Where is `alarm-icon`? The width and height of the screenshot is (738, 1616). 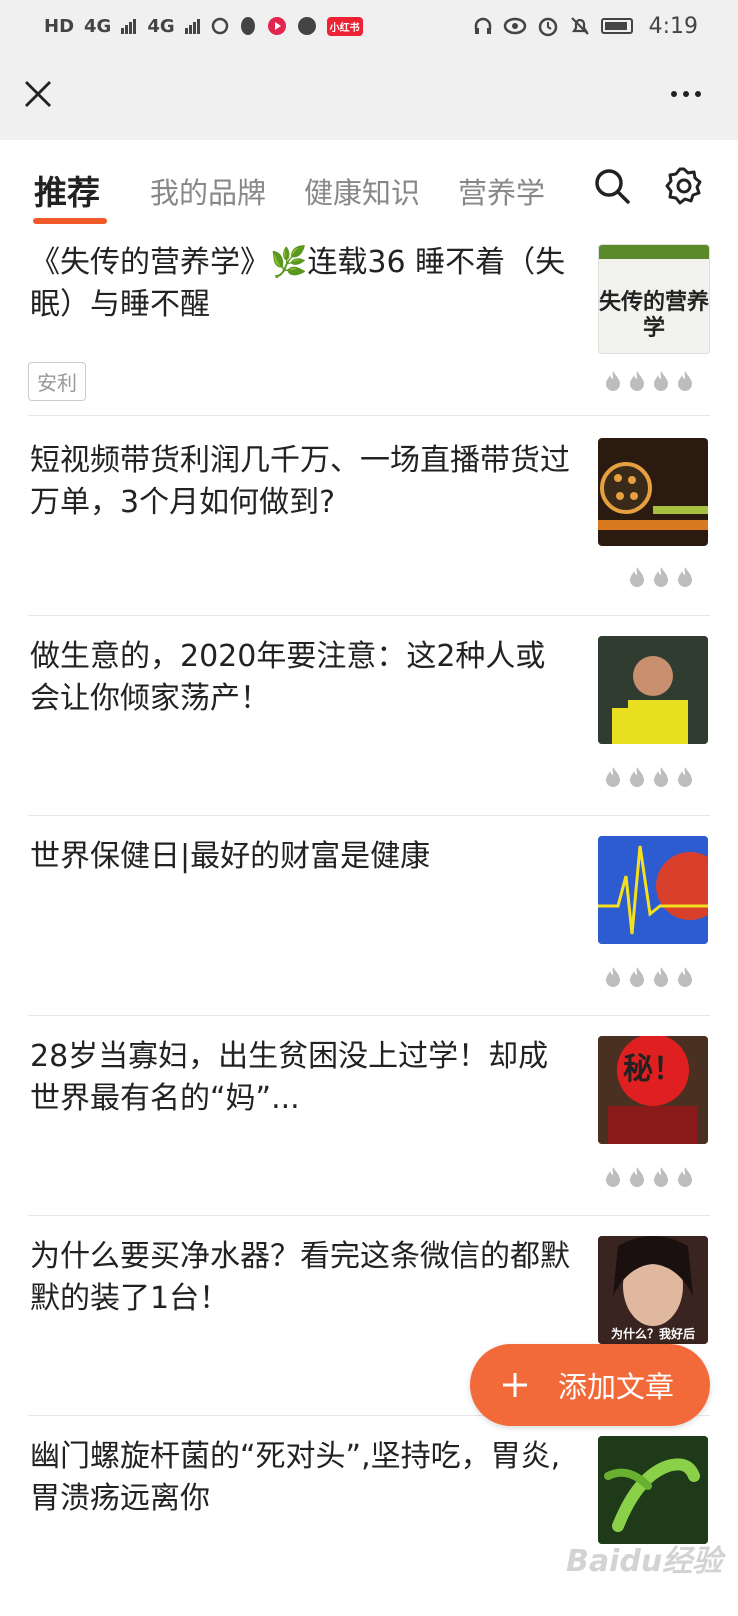
alarm-icon is located at coordinates (547, 27).